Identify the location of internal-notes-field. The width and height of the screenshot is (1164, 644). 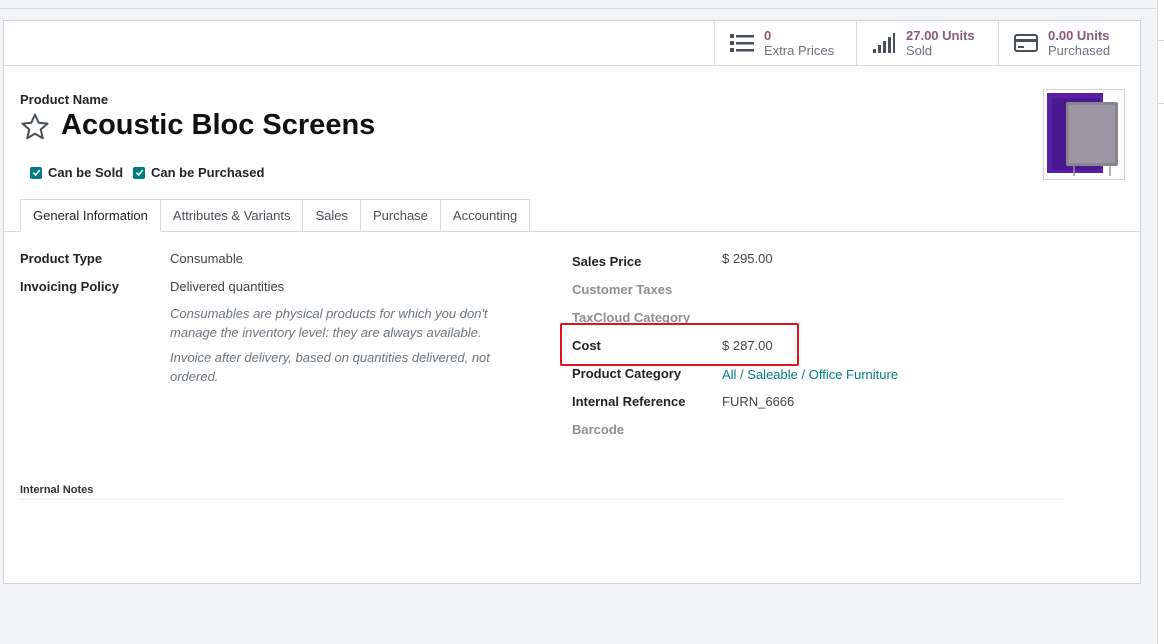
(542, 499).